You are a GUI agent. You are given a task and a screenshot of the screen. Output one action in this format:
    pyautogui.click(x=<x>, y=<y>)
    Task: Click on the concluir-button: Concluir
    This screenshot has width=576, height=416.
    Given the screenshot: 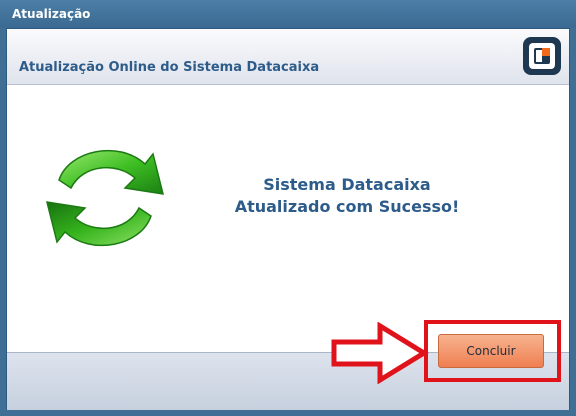 What is the action you would take?
    pyautogui.click(x=491, y=351)
    